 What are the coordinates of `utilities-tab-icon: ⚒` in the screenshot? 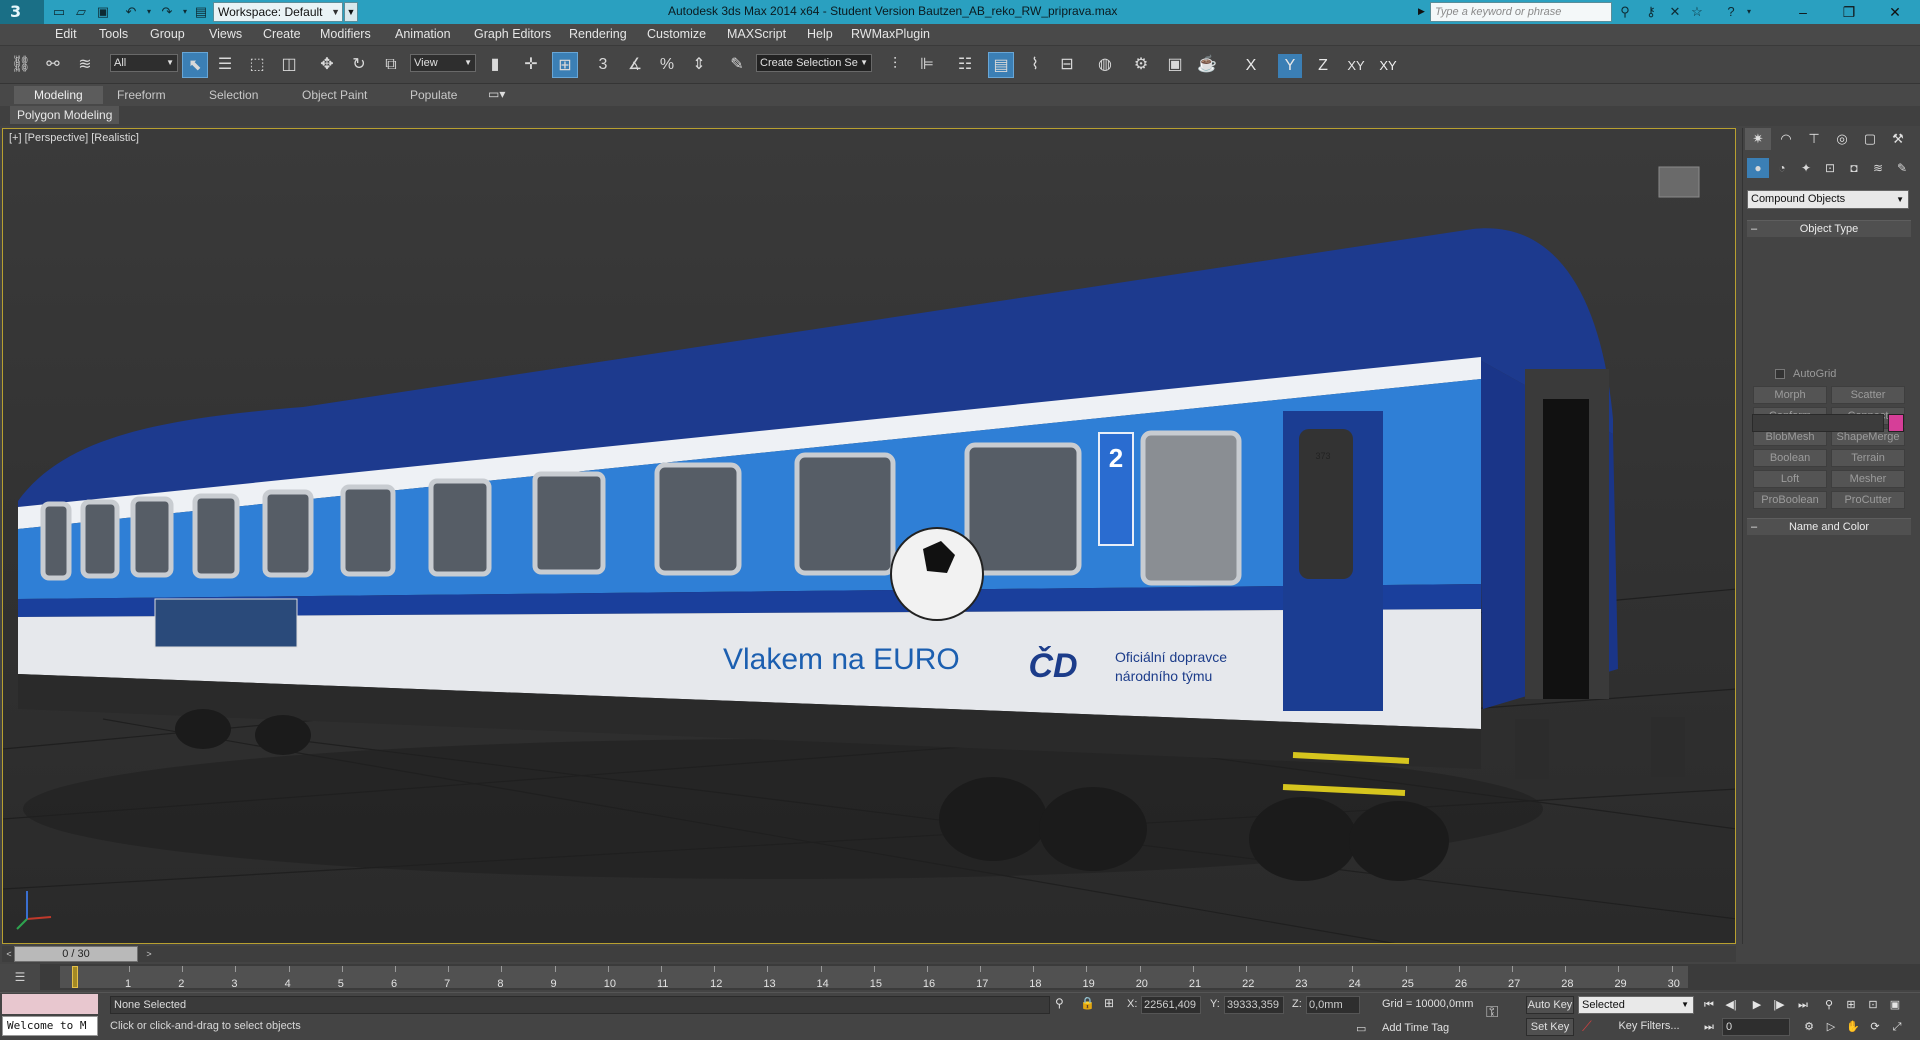 It's located at (1898, 139).